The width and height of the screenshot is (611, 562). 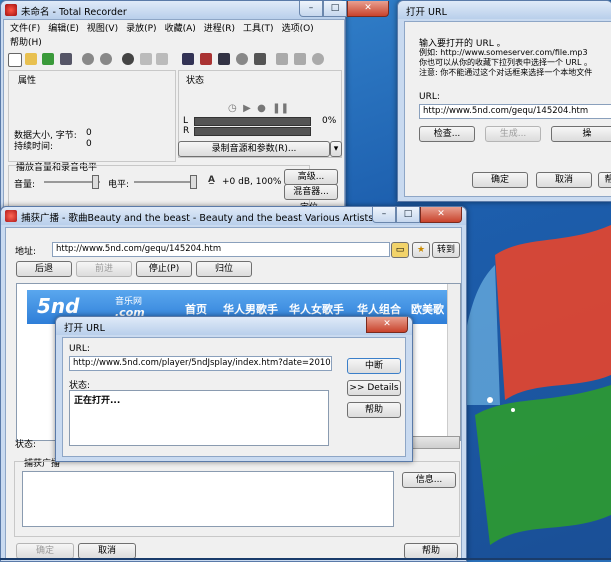 I want to click on clock-icon: ◷, so click(x=232, y=108).